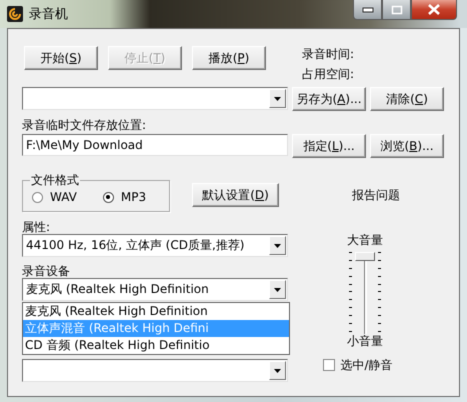 This screenshot has height=402, width=467. I want to click on field-label: 录音临时文件存放位置:, so click(85, 125).